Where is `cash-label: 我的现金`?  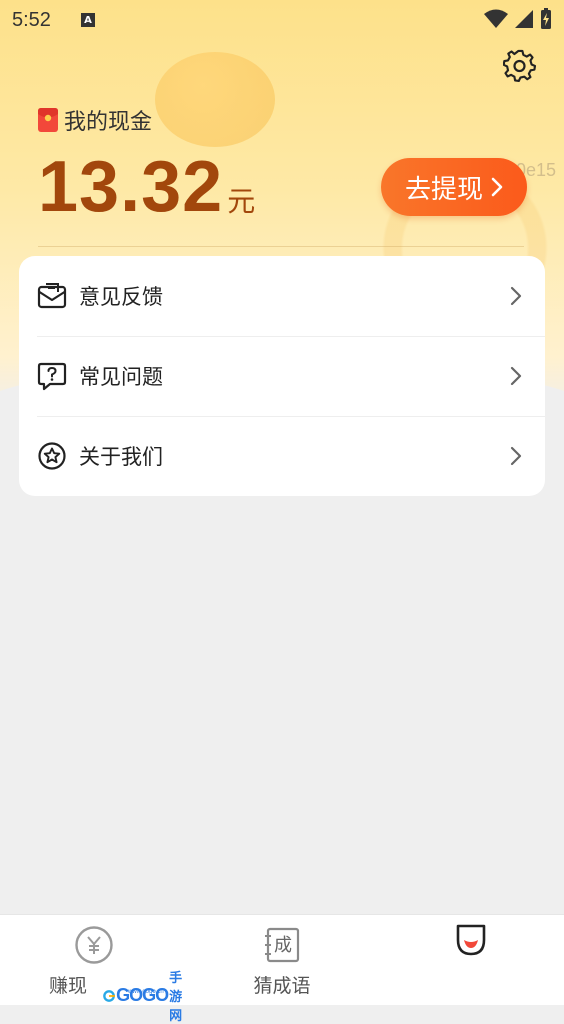
cash-label: 我的现金 is located at coordinates (108, 122).